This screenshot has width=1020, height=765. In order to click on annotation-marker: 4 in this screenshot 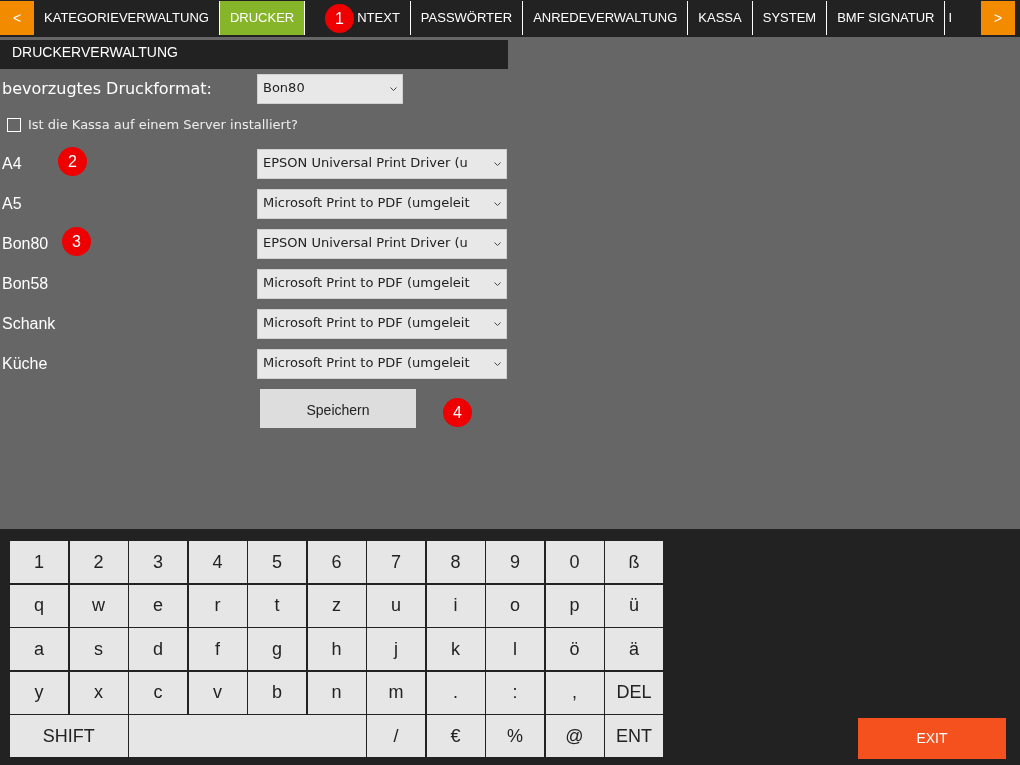, I will do `click(457, 412)`.